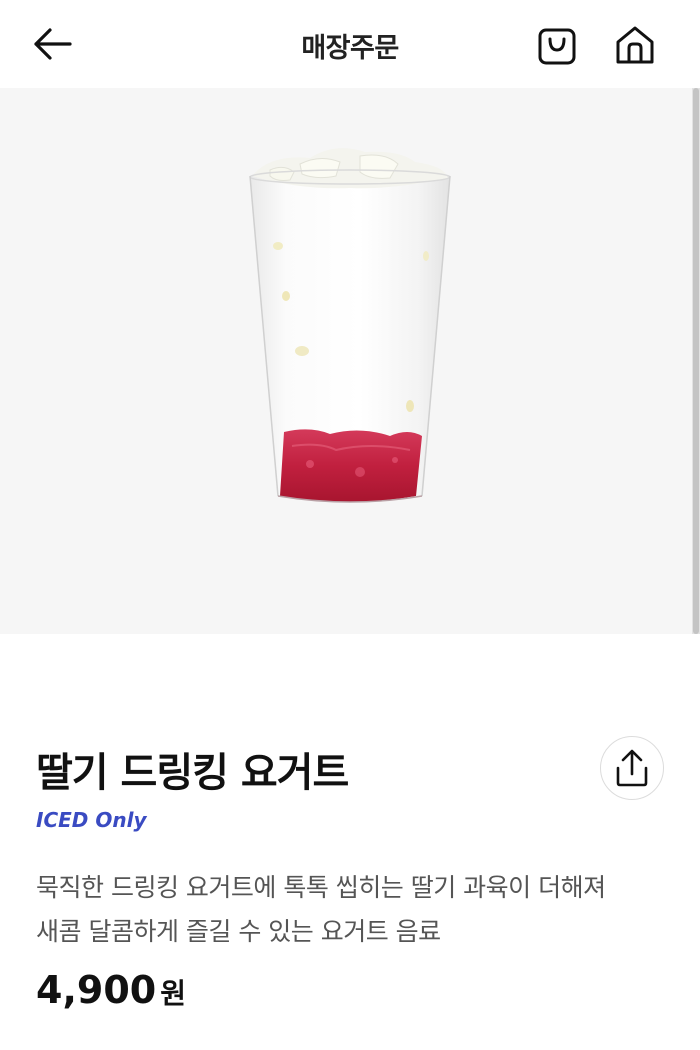  I want to click on home-button, so click(635, 45).